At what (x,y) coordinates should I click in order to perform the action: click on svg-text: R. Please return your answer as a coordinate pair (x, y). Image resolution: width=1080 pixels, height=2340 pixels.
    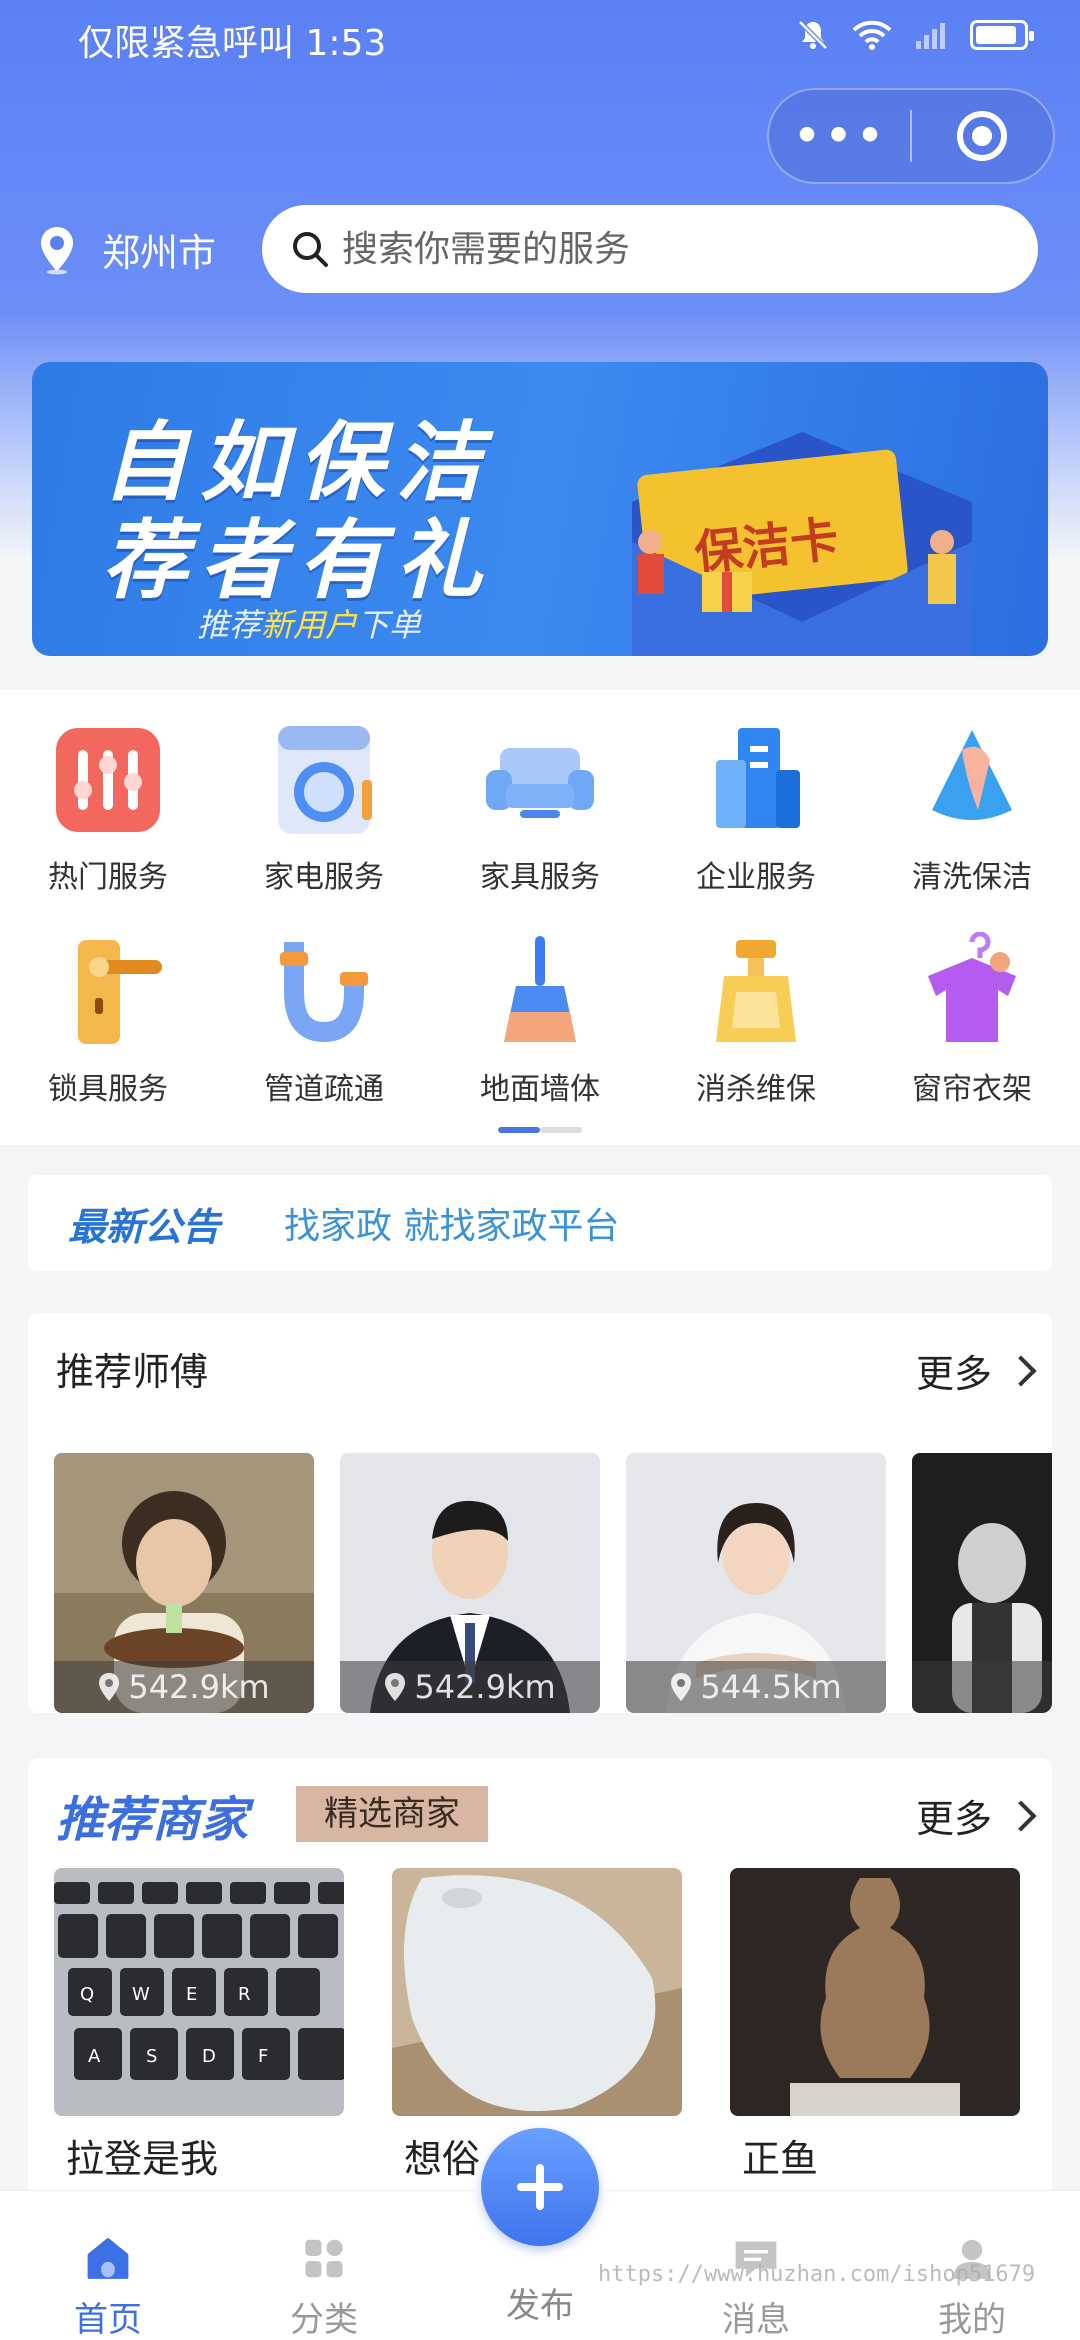
    Looking at the image, I should click on (244, 1994).